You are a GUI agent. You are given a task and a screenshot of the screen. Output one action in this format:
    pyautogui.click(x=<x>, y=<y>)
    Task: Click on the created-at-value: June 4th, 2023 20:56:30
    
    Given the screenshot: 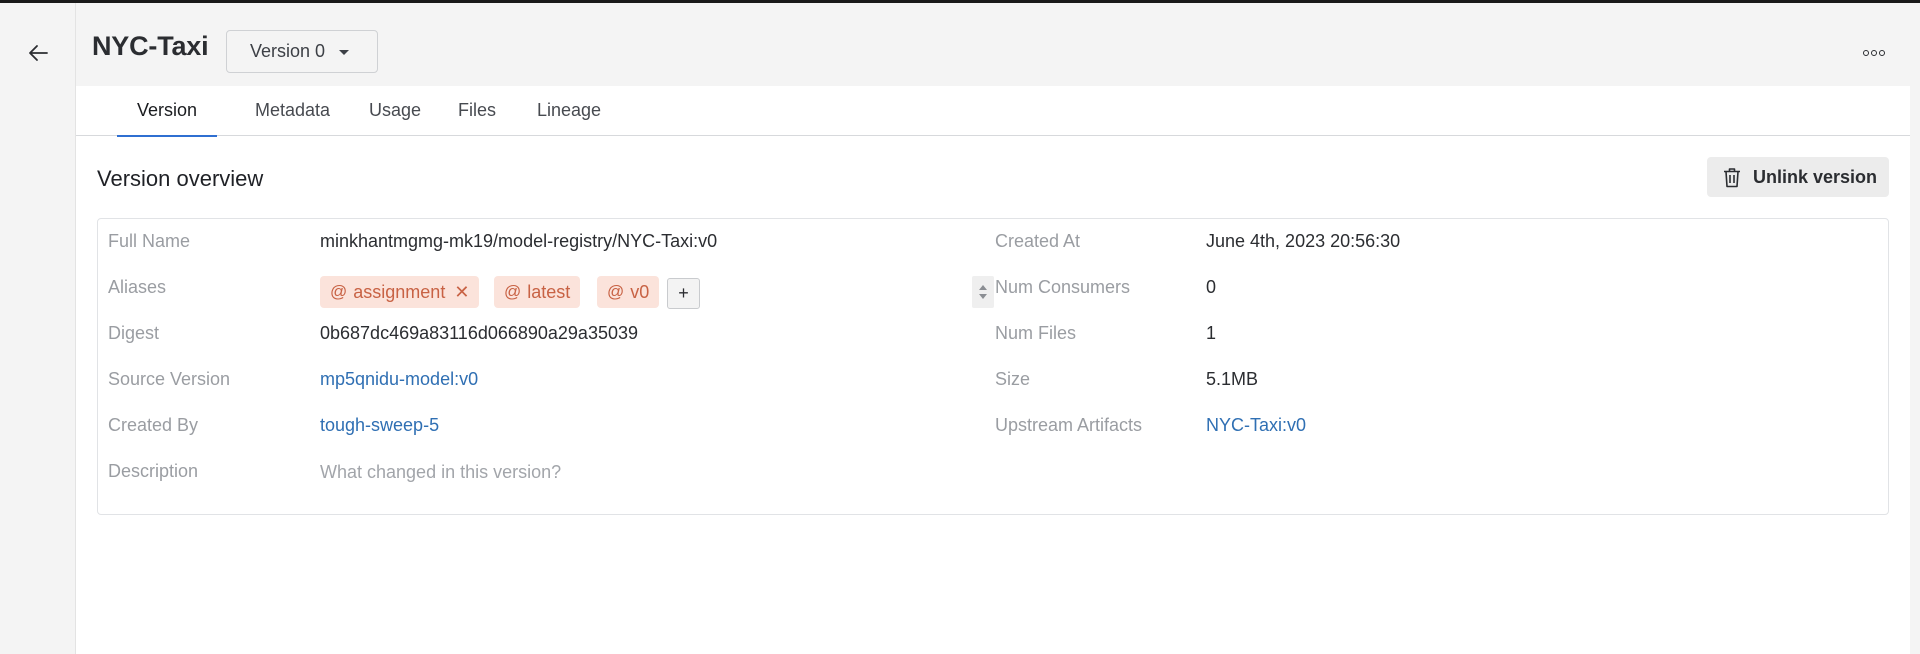 What is the action you would take?
    pyautogui.click(x=1303, y=241)
    